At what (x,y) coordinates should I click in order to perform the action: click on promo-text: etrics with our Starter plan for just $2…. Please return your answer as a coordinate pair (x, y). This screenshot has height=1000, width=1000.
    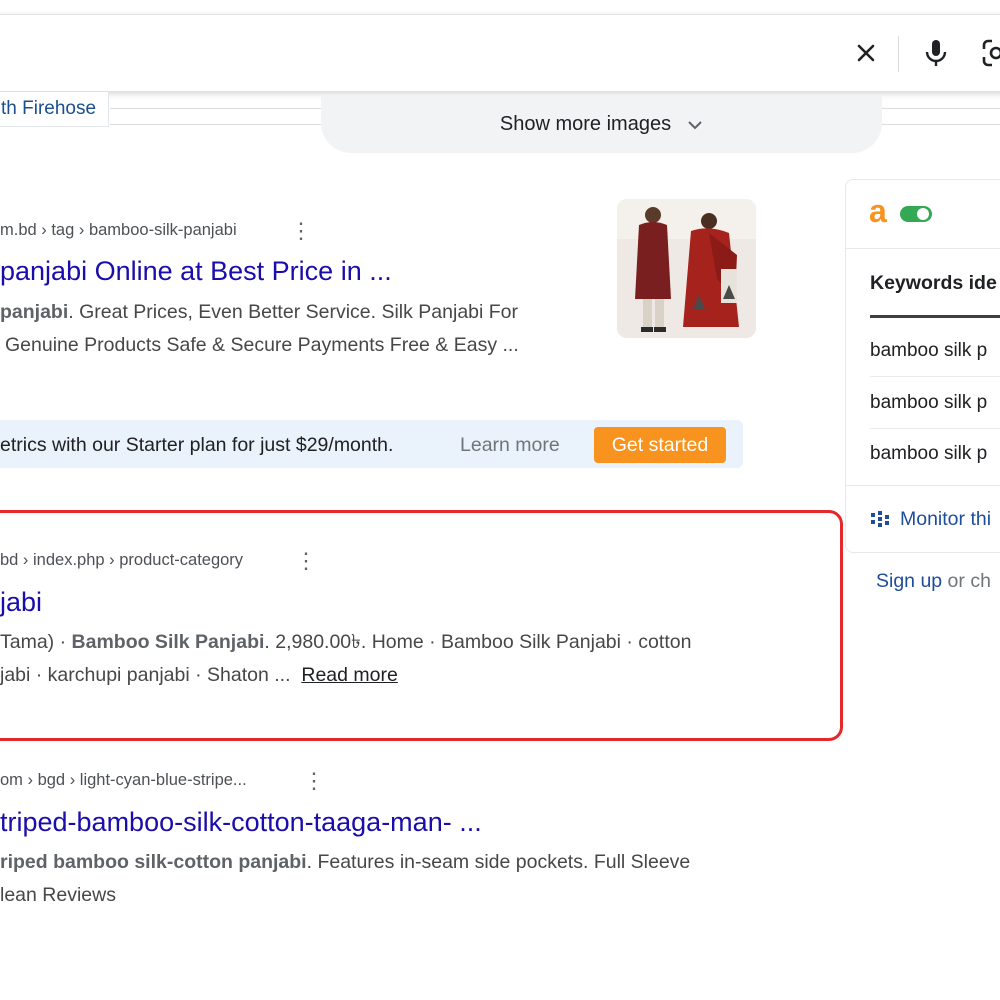
    Looking at the image, I should click on (197, 445).